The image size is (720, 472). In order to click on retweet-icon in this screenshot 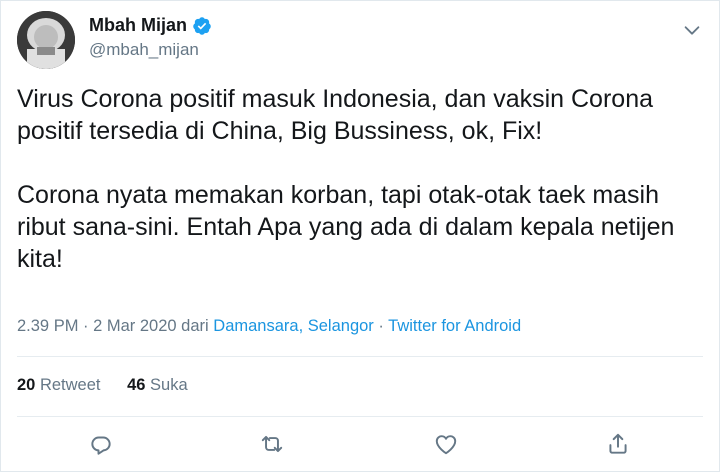, I will do `click(272, 444)`.